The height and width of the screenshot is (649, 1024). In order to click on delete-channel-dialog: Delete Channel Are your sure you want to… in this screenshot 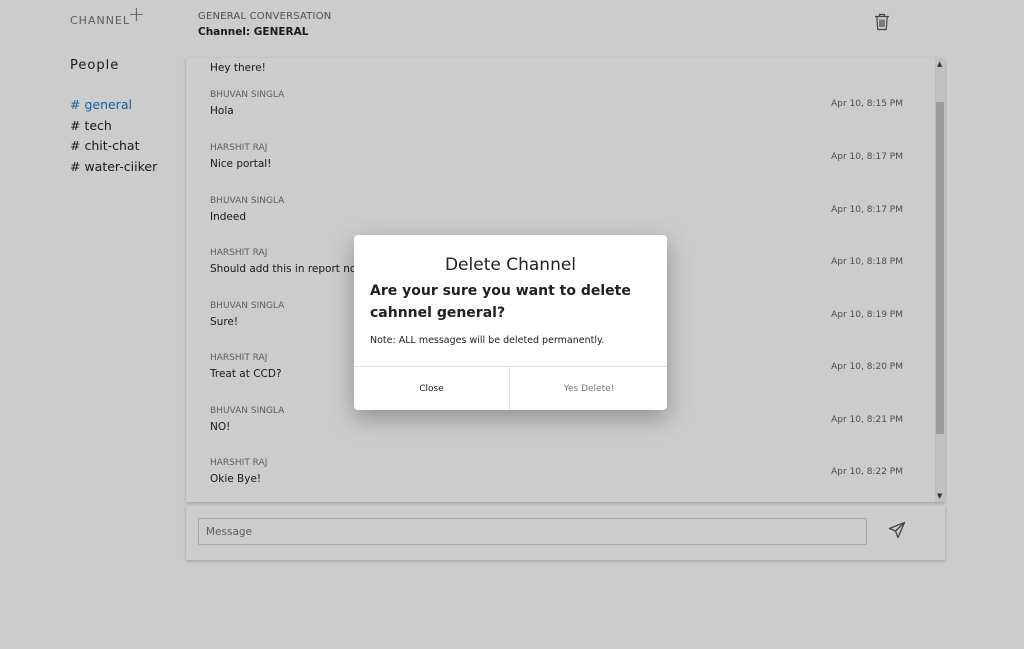, I will do `click(510, 322)`.